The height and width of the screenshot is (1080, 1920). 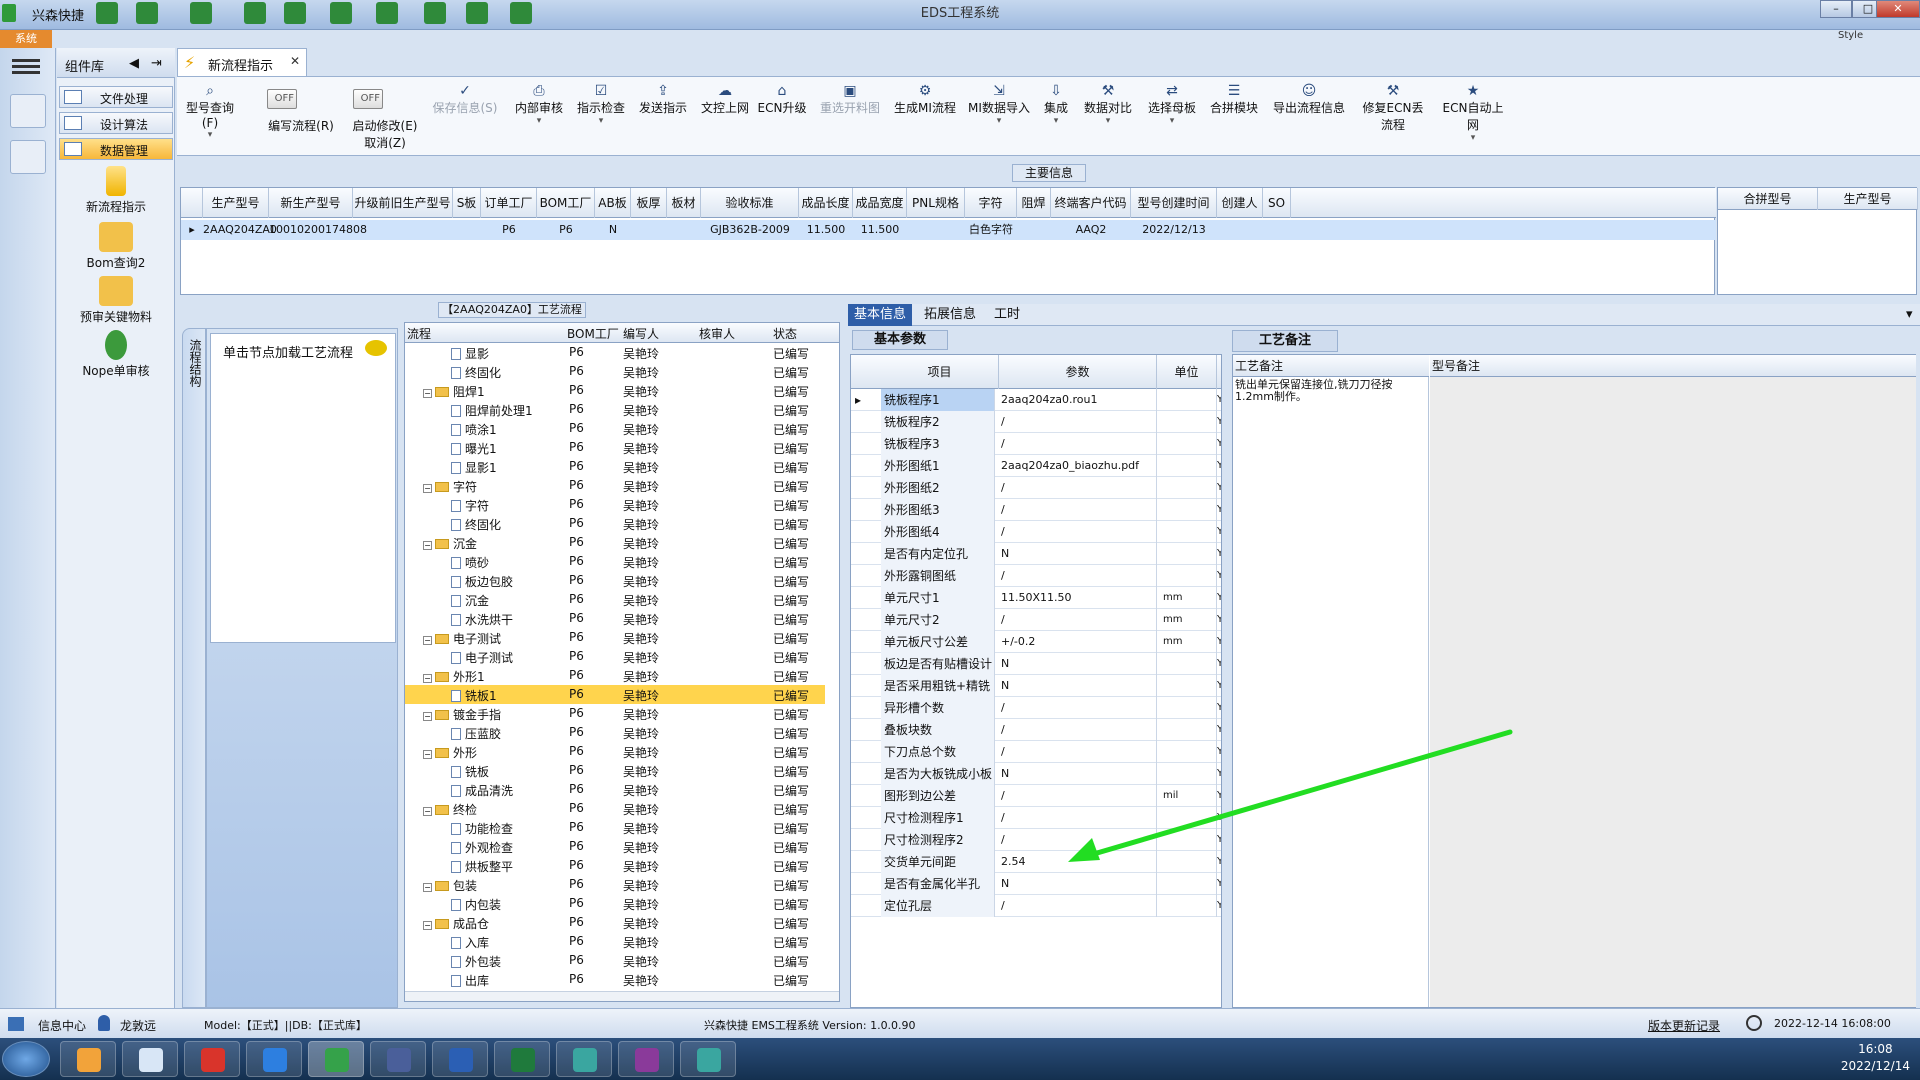 I want to click on menu-icon, so click(x=26, y=67).